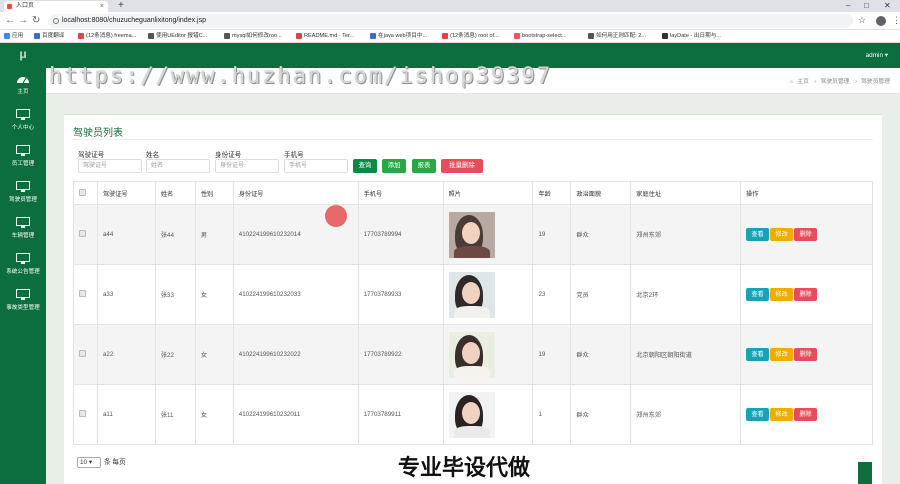 This screenshot has width=900, height=484. I want to click on row-select-cell, so click(85, 294).